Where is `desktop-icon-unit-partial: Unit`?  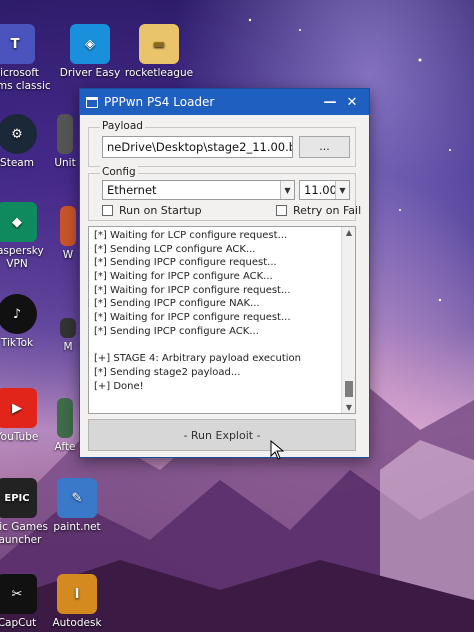
desktop-icon-unit-partial: Unit is located at coordinates (65, 142).